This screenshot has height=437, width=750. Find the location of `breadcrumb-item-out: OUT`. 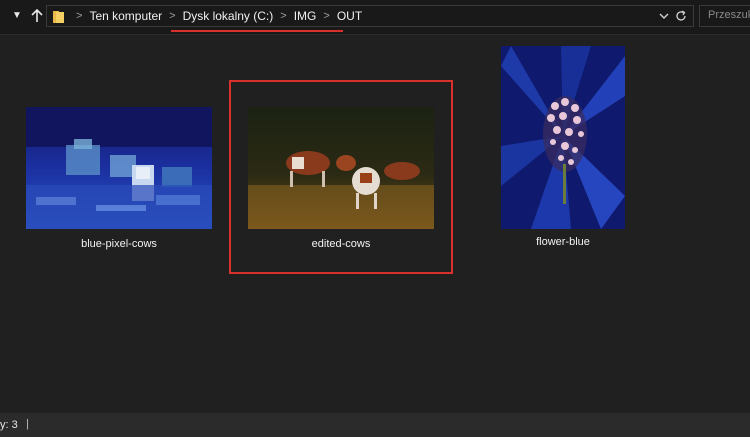

breadcrumb-item-out: OUT is located at coordinates (349, 16).